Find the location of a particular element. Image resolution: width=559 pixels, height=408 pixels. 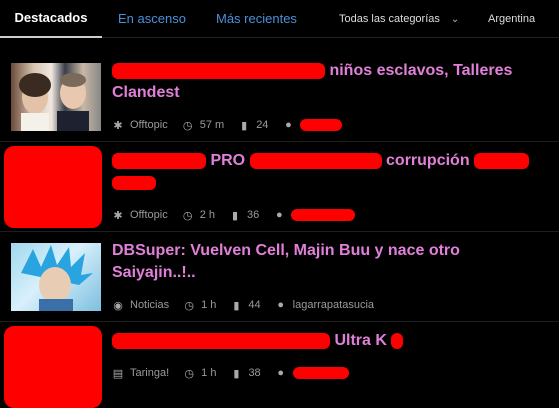

category-select: Todas las categorías ⌄ is located at coordinates (404, 19).